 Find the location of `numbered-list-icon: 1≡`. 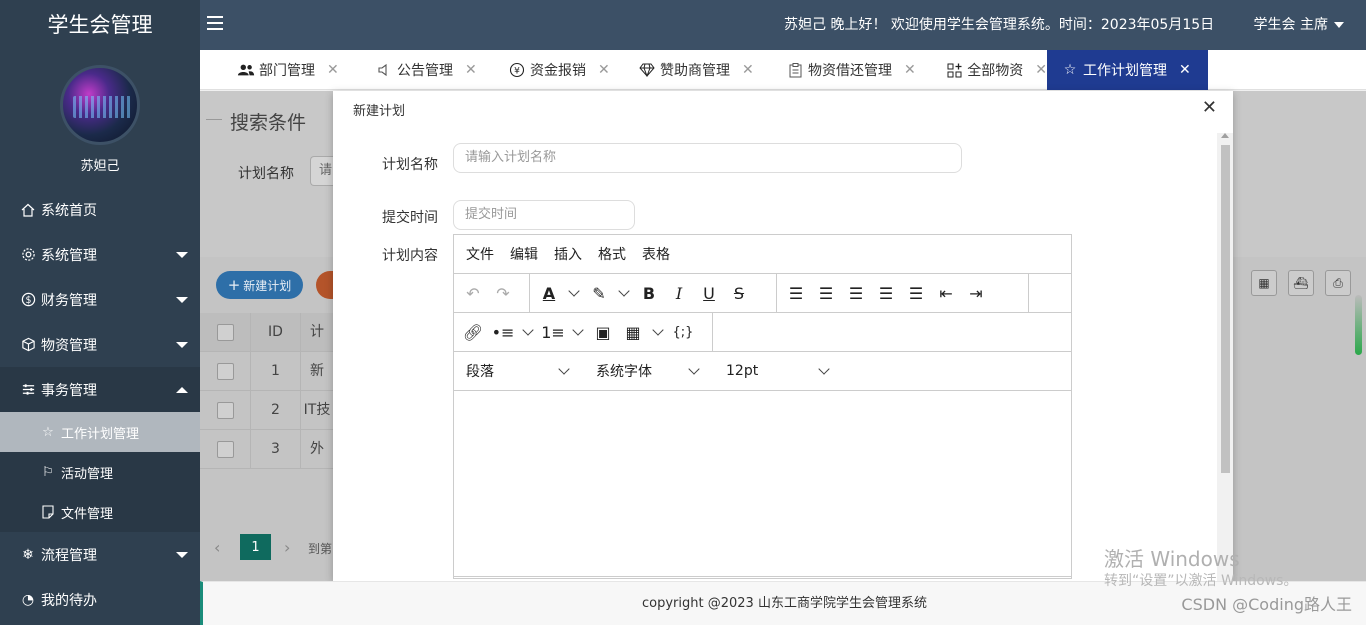

numbered-list-icon: 1≡ is located at coordinates (553, 332).